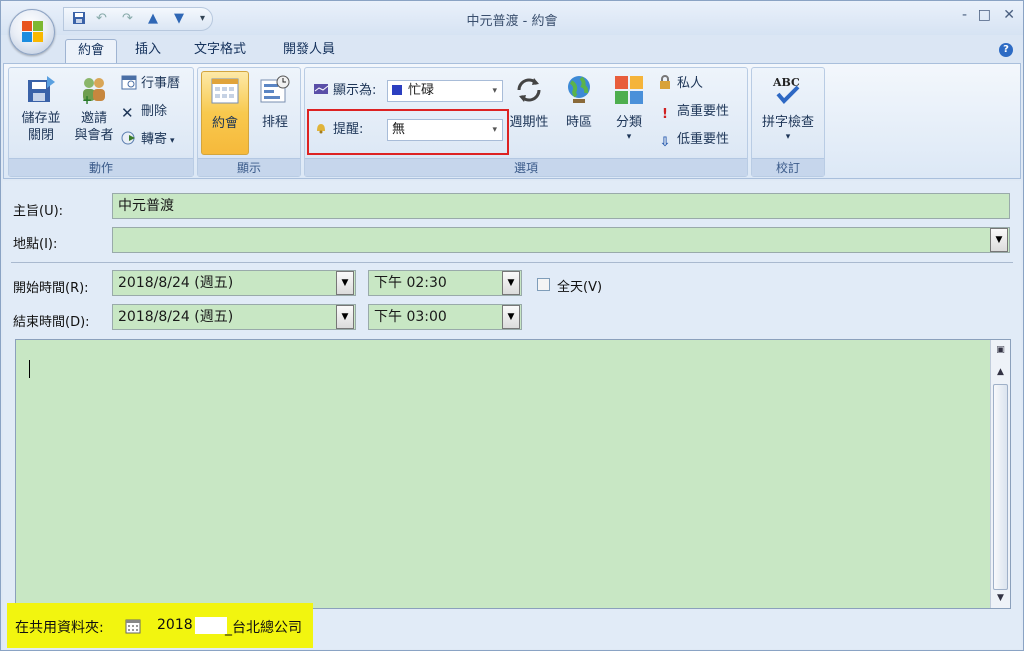  What do you see at coordinates (234, 317) in the screenshot?
I see `end-date-input: 2018/8/24 (週五)` at bounding box center [234, 317].